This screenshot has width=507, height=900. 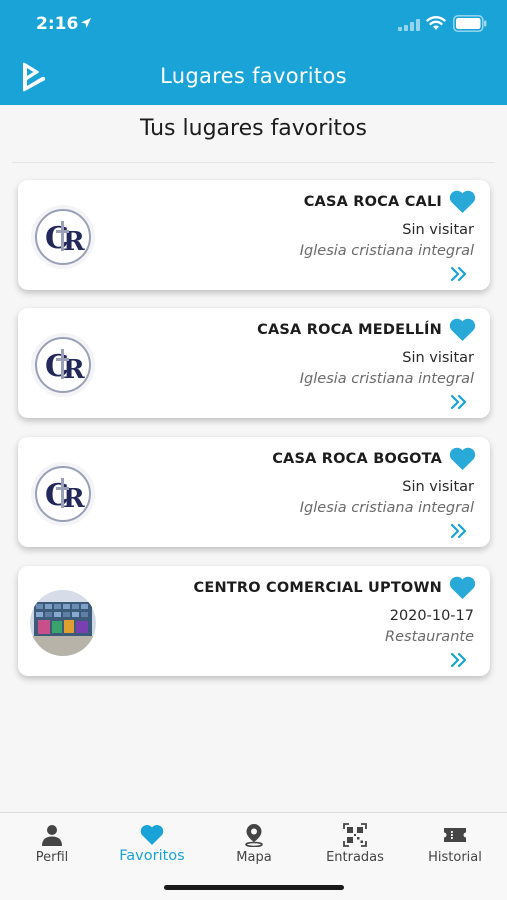 What do you see at coordinates (254, 848) in the screenshot?
I see `tab-mapa: Mapa` at bounding box center [254, 848].